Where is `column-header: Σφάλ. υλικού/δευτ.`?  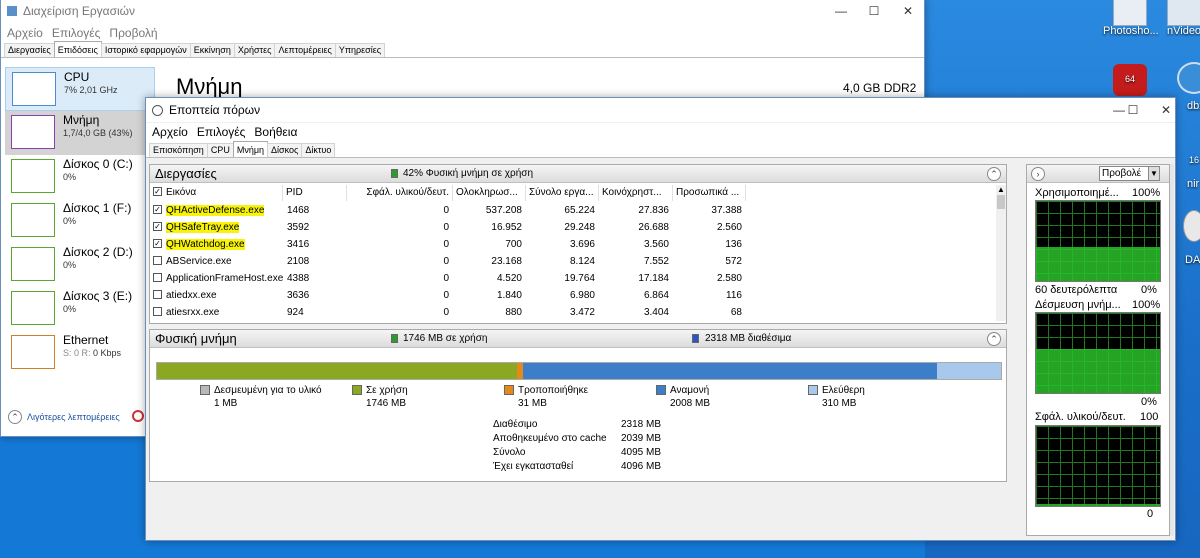 column-header: Σφάλ. υλικού/δευτ. is located at coordinates (400, 193).